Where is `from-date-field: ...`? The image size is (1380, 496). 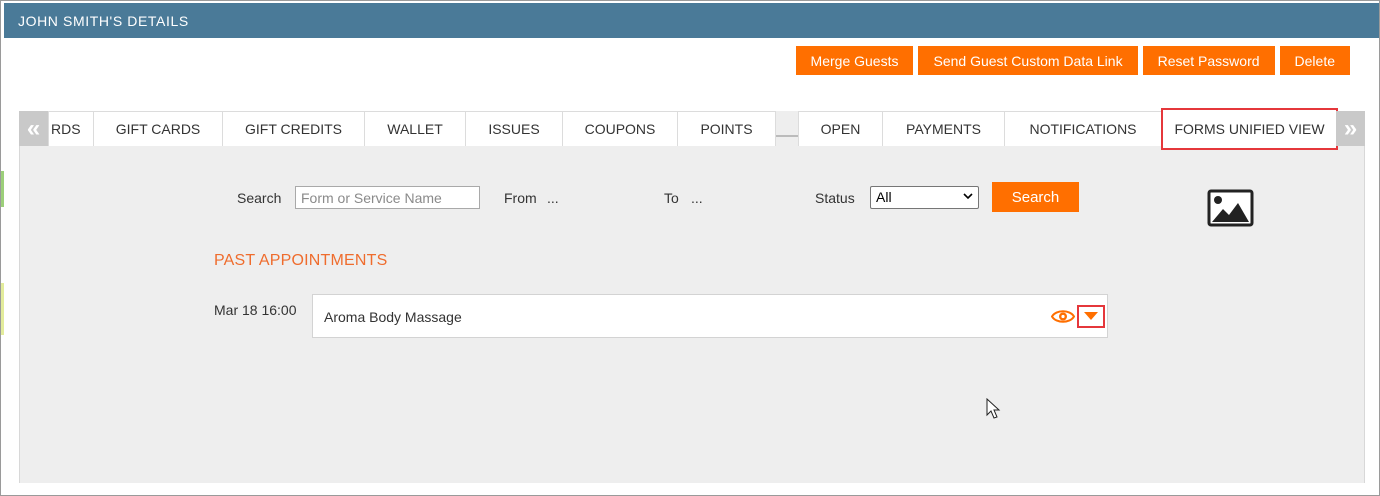 from-date-field: ... is located at coordinates (553, 198).